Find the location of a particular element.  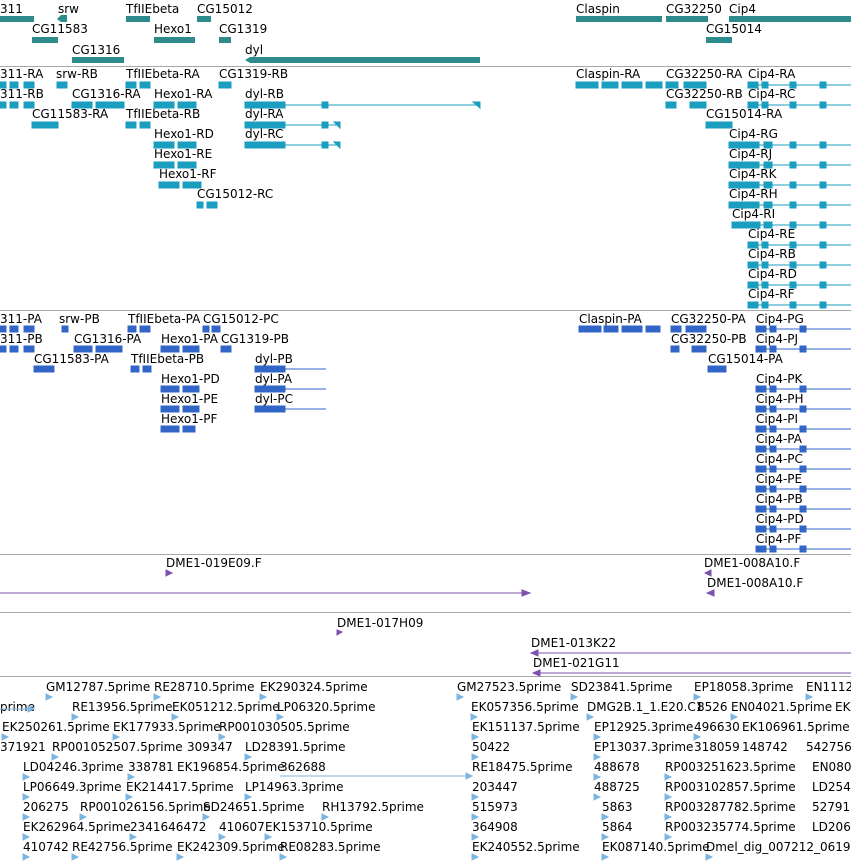

clone-glyphs is located at coordinates (425, 623).